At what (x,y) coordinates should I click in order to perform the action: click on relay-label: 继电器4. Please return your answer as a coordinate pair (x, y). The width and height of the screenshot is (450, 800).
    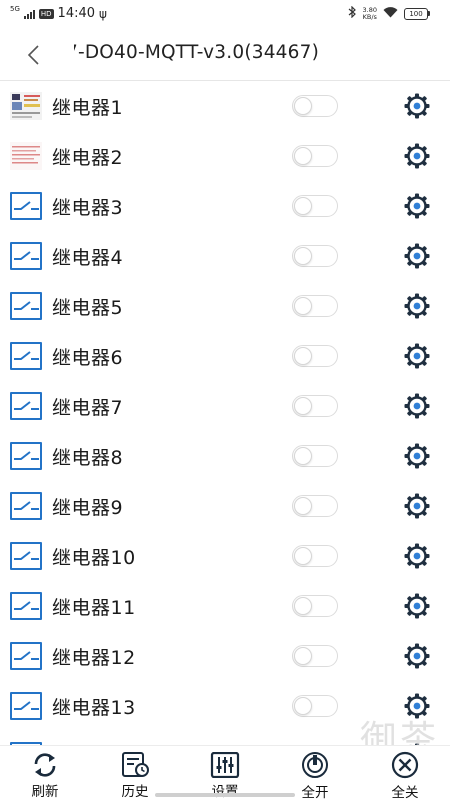
    Looking at the image, I should click on (88, 258).